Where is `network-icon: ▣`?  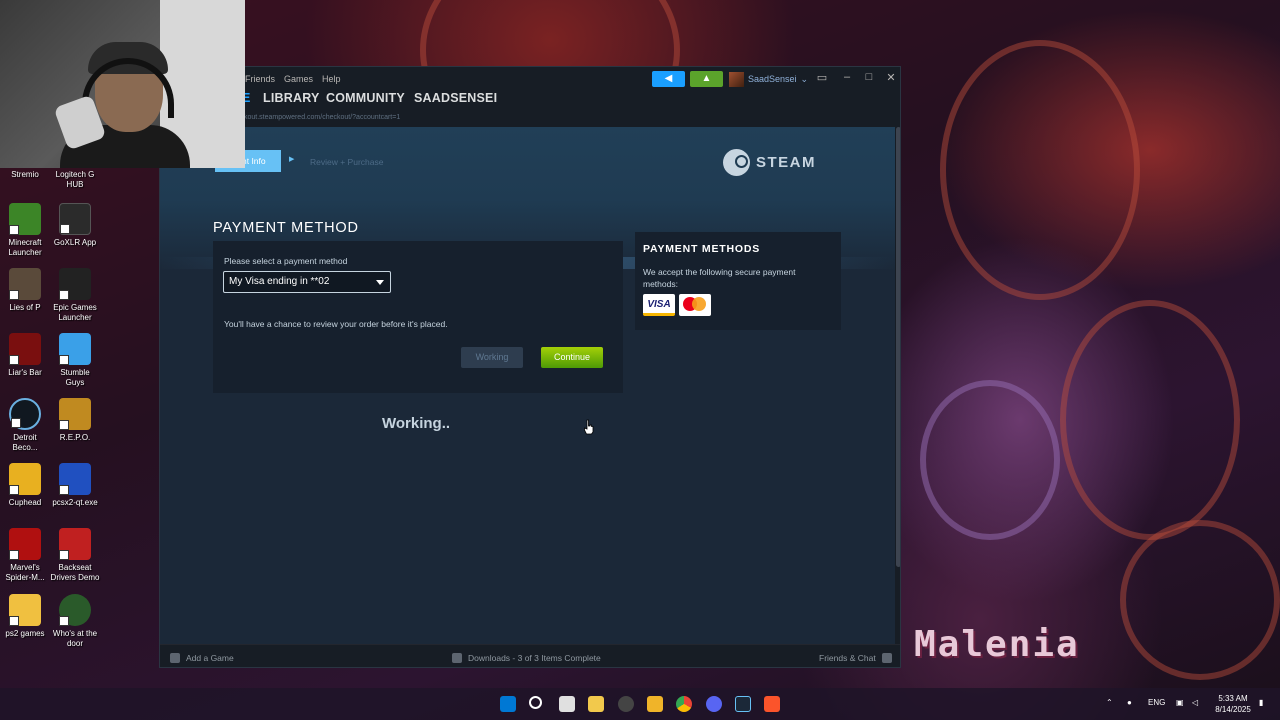
network-icon: ▣ is located at coordinates (1180, 702).